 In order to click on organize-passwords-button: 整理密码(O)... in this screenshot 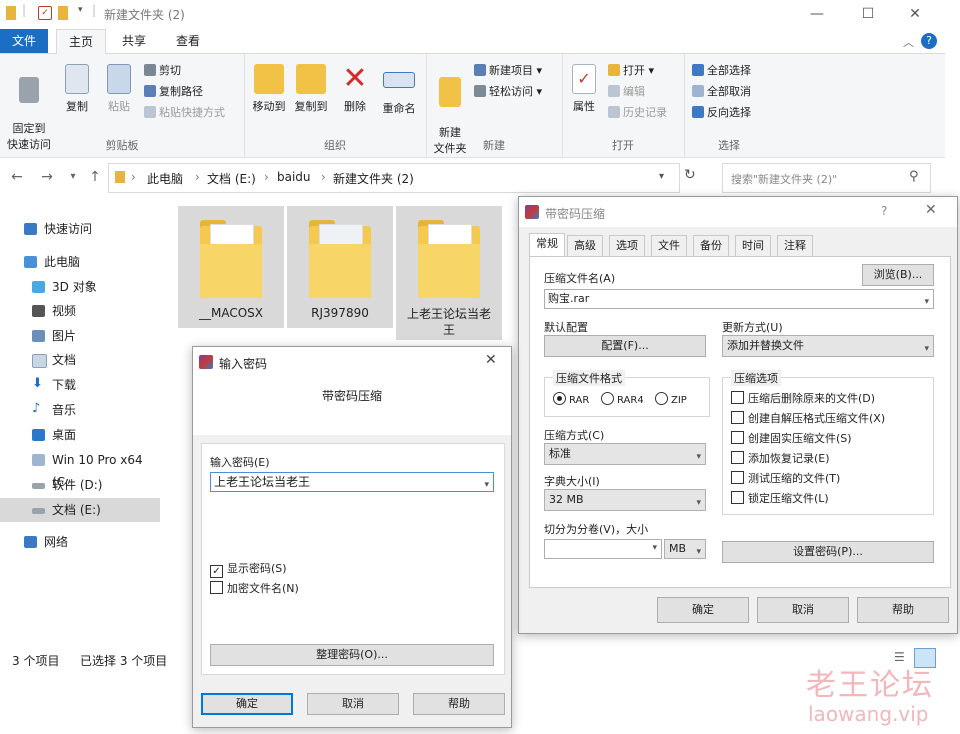, I will do `click(352, 655)`.